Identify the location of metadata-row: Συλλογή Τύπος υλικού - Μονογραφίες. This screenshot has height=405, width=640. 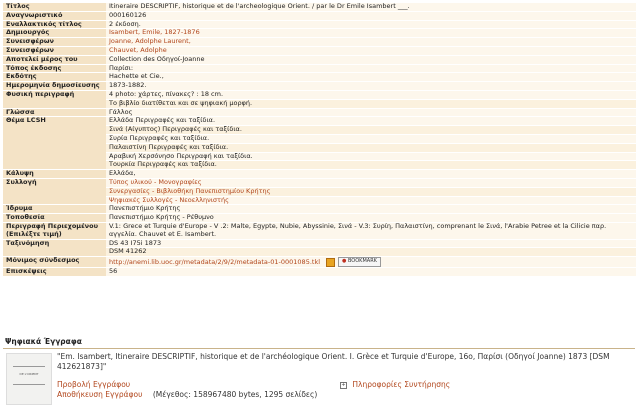
(319, 192).